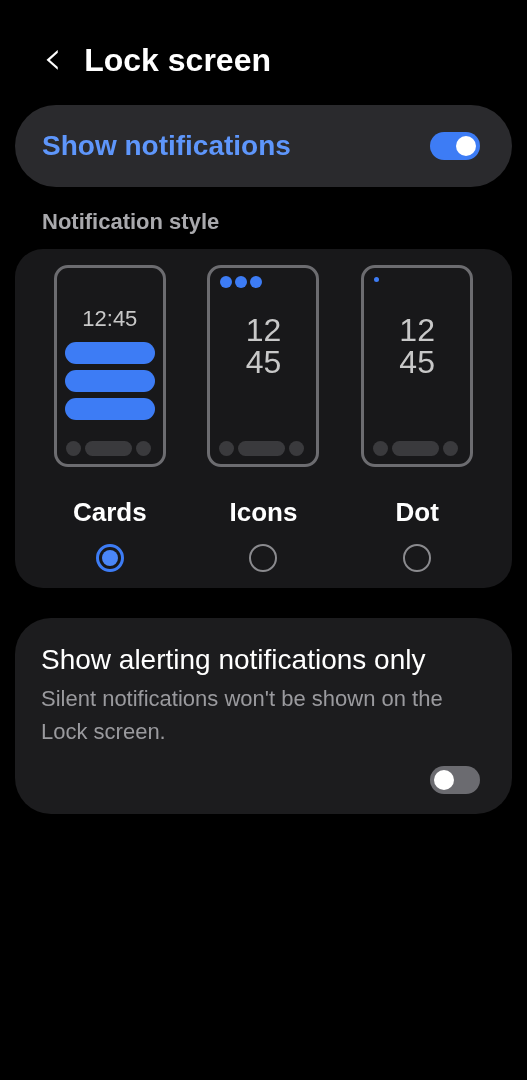 The height and width of the screenshot is (1080, 527). I want to click on setting-title: Show alerting notifications only, so click(234, 660).